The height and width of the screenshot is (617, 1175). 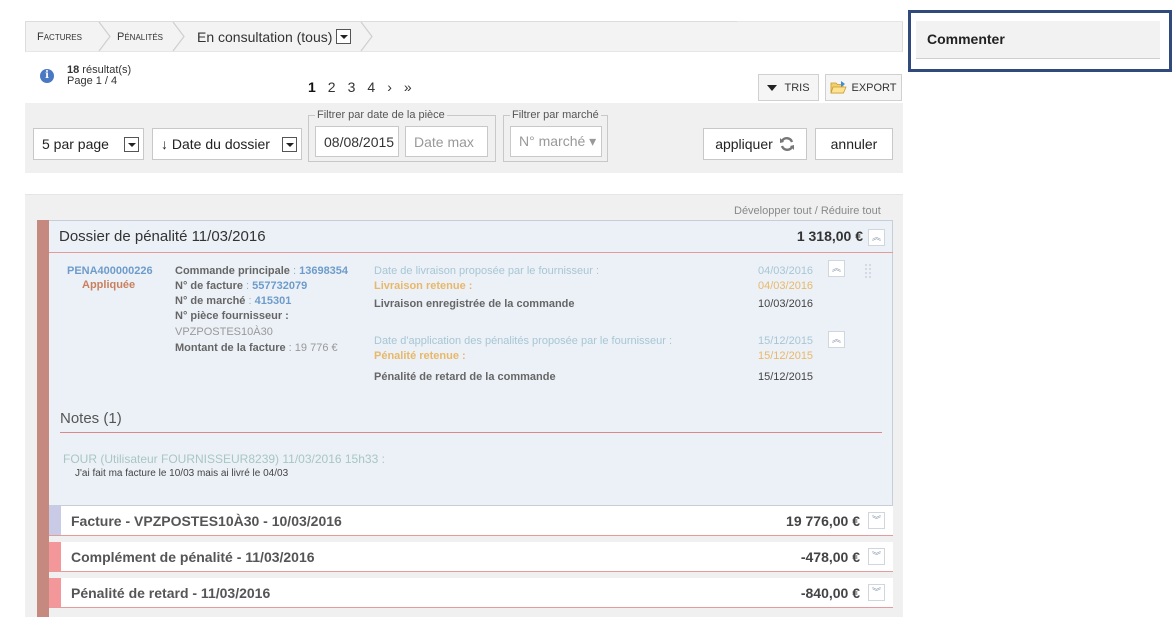 I want to click on page-link-3: 3, so click(x=352, y=87).